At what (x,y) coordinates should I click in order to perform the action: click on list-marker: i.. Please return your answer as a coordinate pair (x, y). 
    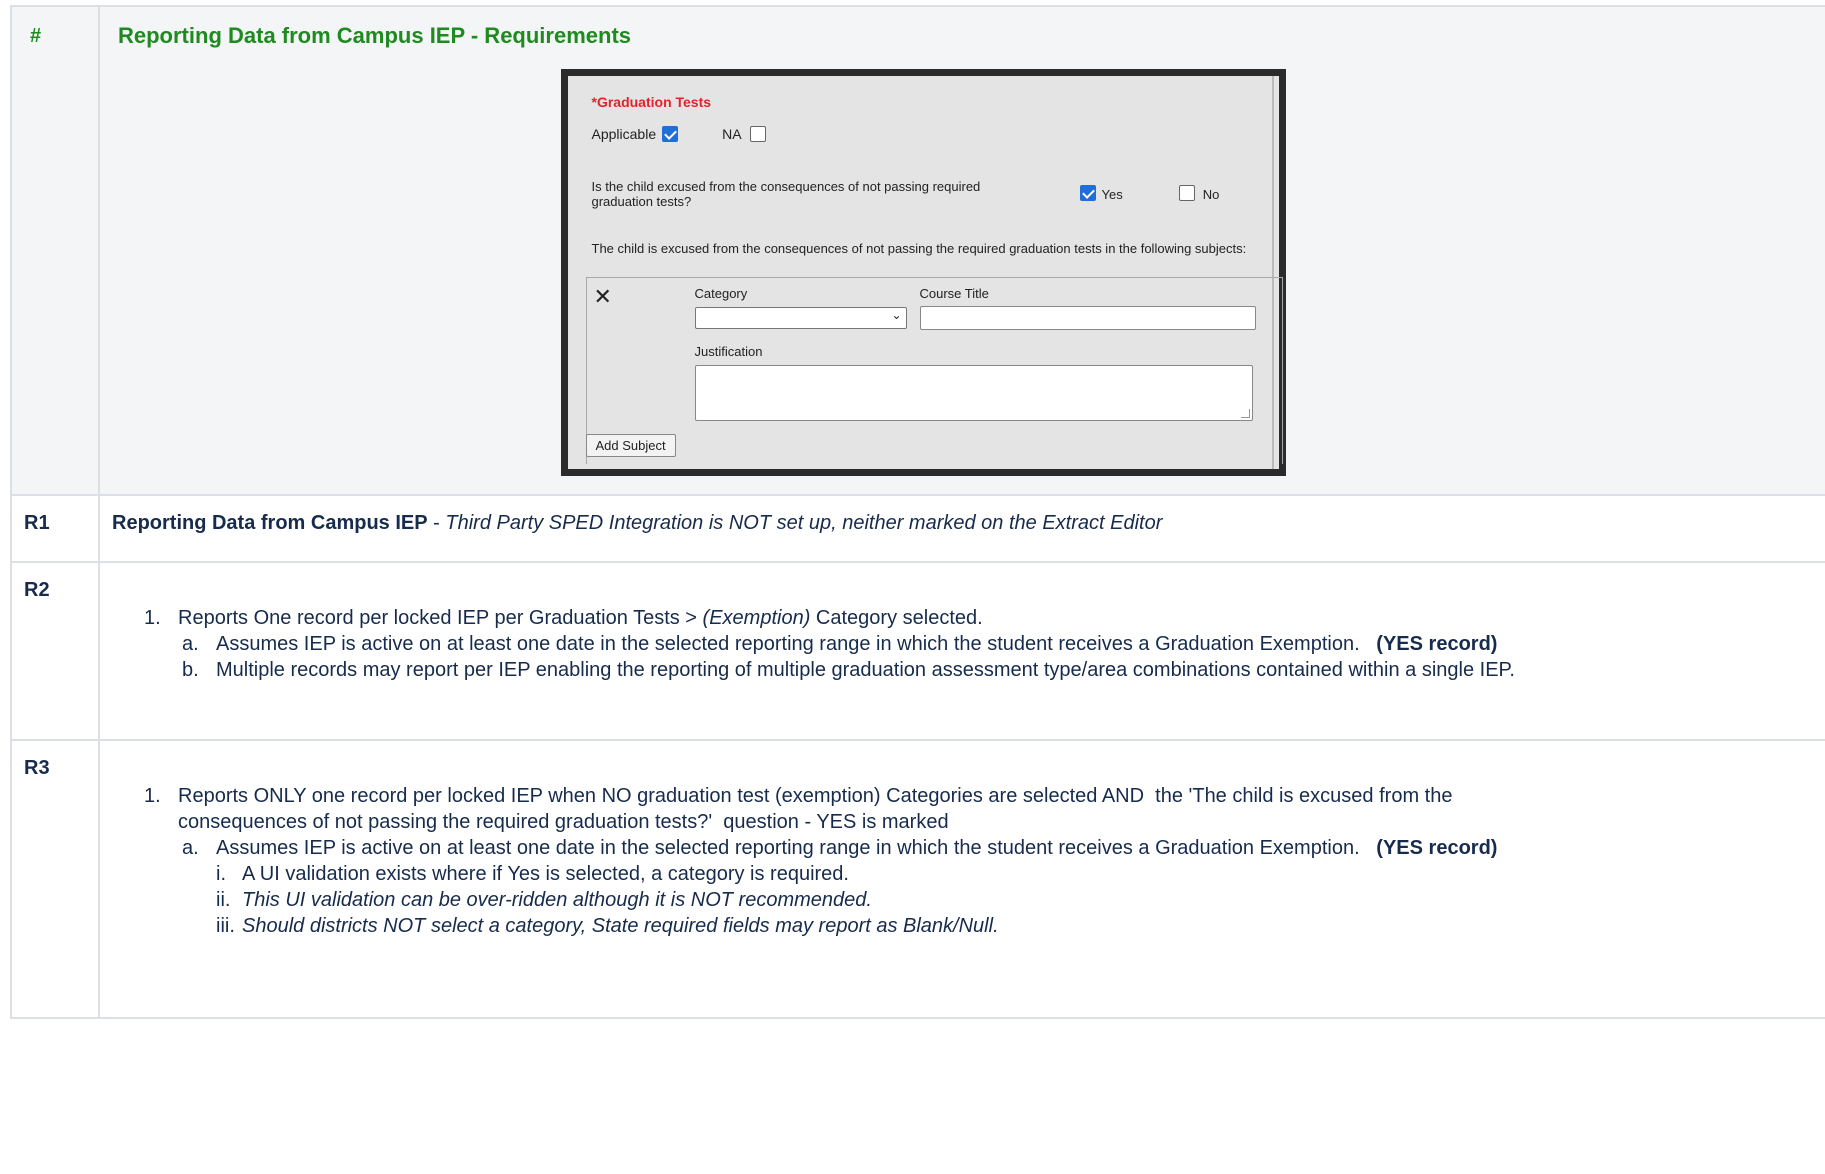
    Looking at the image, I should click on (221, 874).